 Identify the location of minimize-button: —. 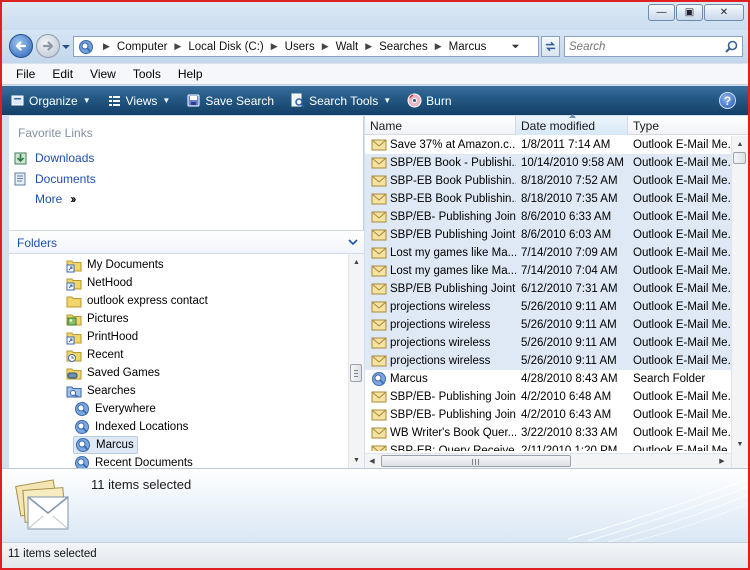
(661, 12).